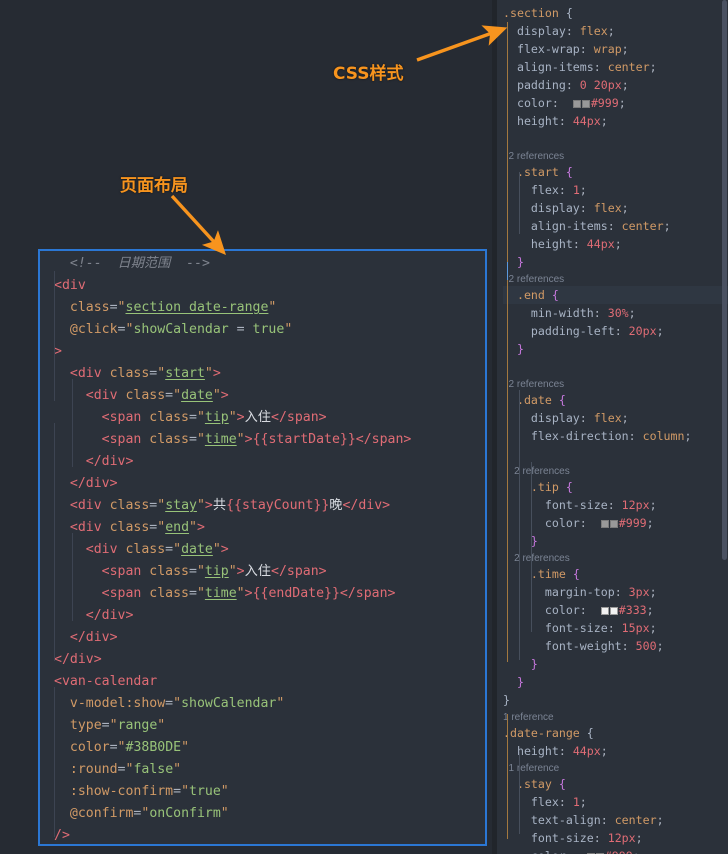 The image size is (728, 854). Describe the element at coordinates (269, 770) in the screenshot. I see `code-line: :round="false"` at that location.